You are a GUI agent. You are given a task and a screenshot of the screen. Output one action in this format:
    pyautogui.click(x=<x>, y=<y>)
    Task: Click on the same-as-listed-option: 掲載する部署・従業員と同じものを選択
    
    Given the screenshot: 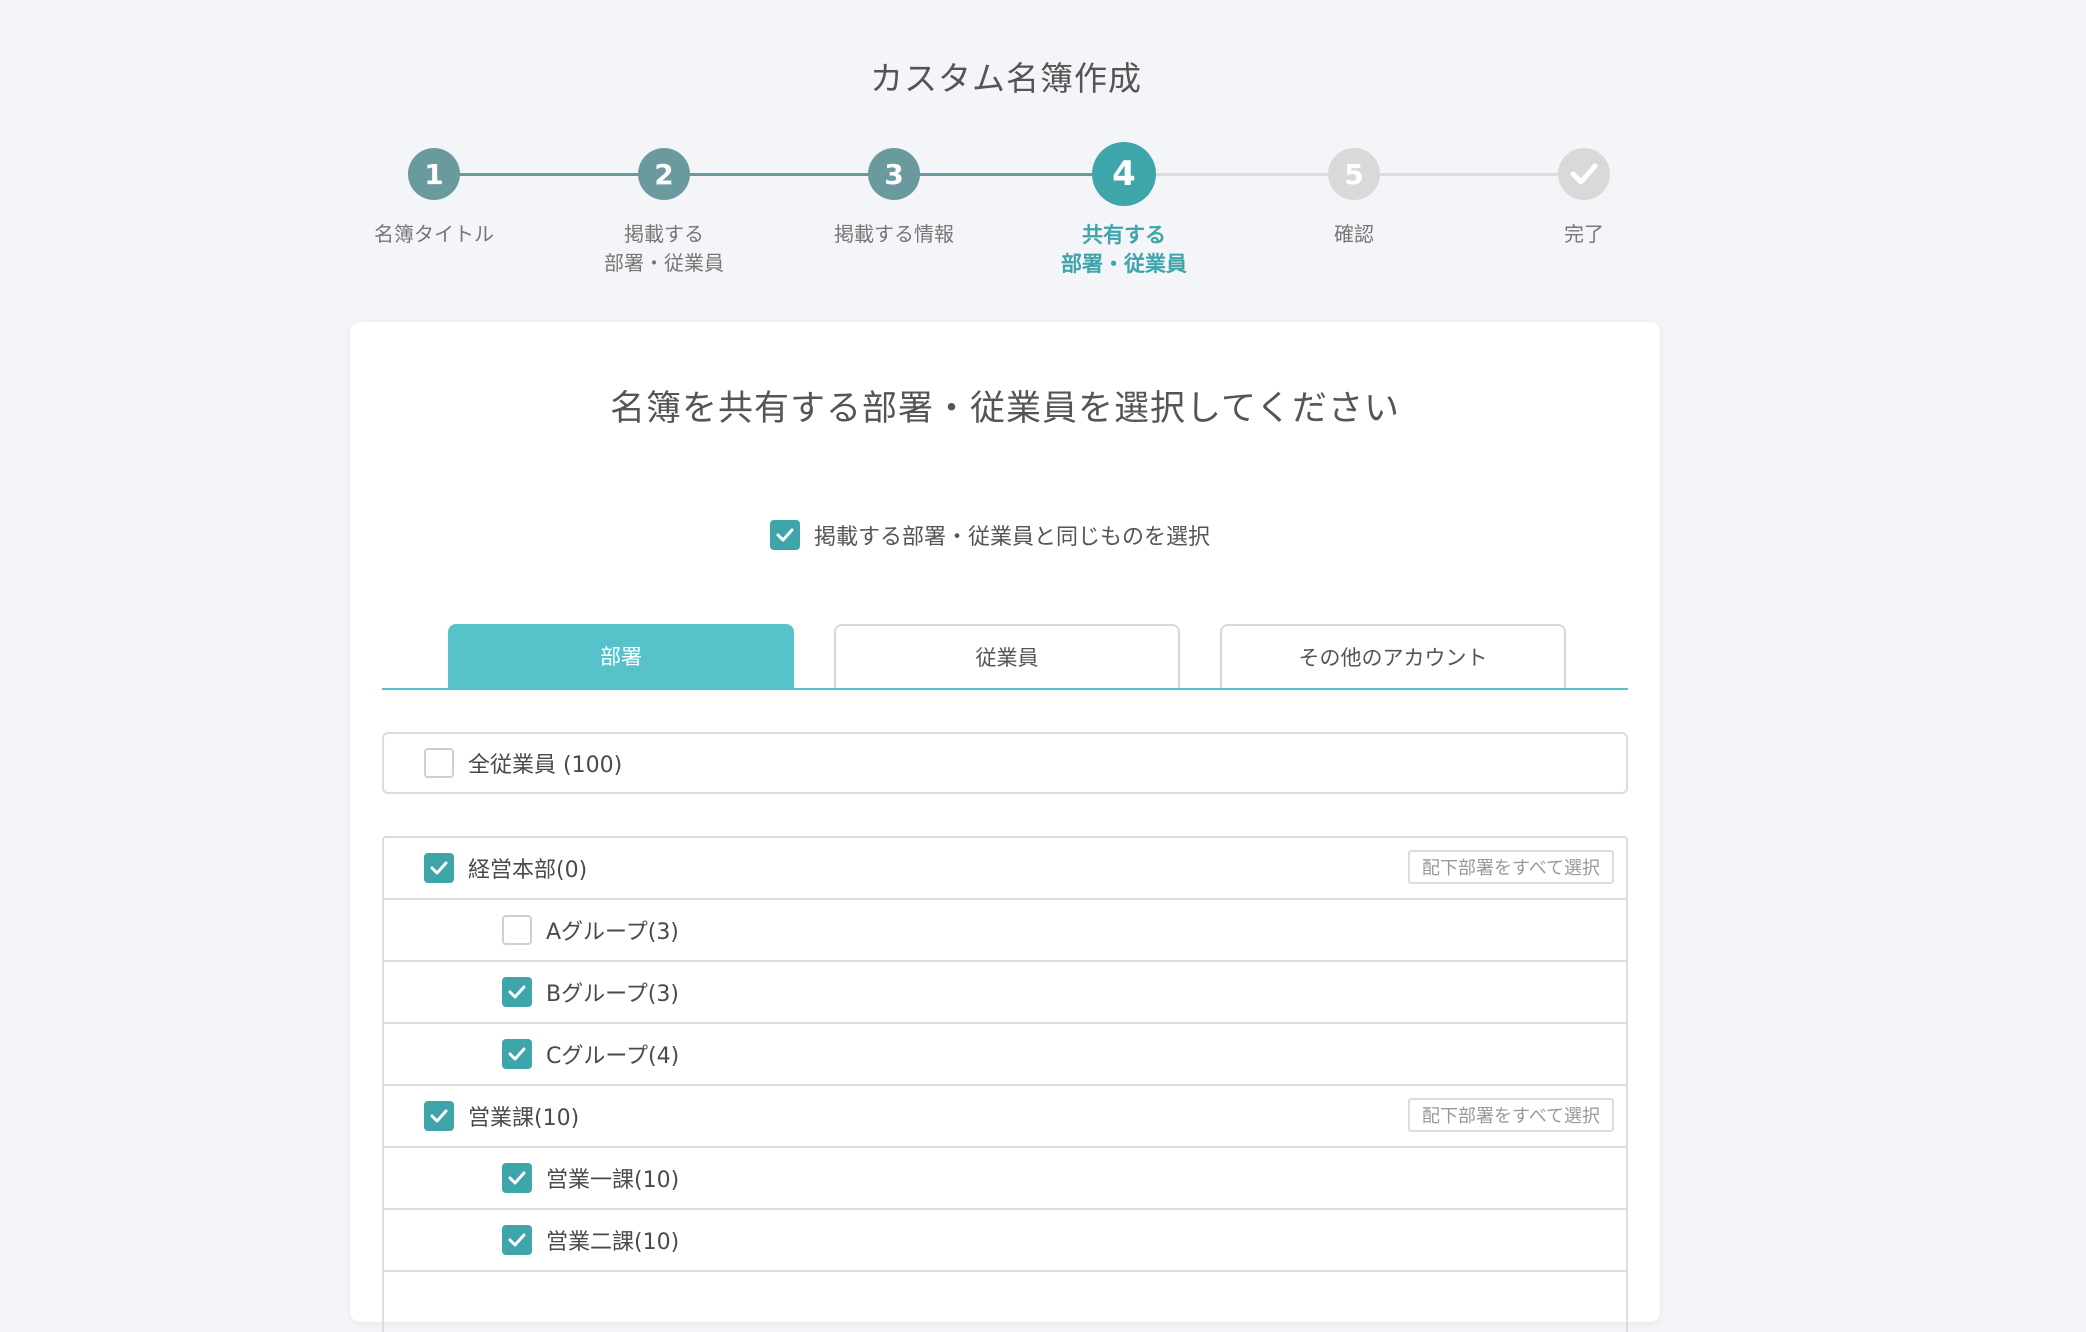 What is the action you would take?
    pyautogui.click(x=990, y=535)
    